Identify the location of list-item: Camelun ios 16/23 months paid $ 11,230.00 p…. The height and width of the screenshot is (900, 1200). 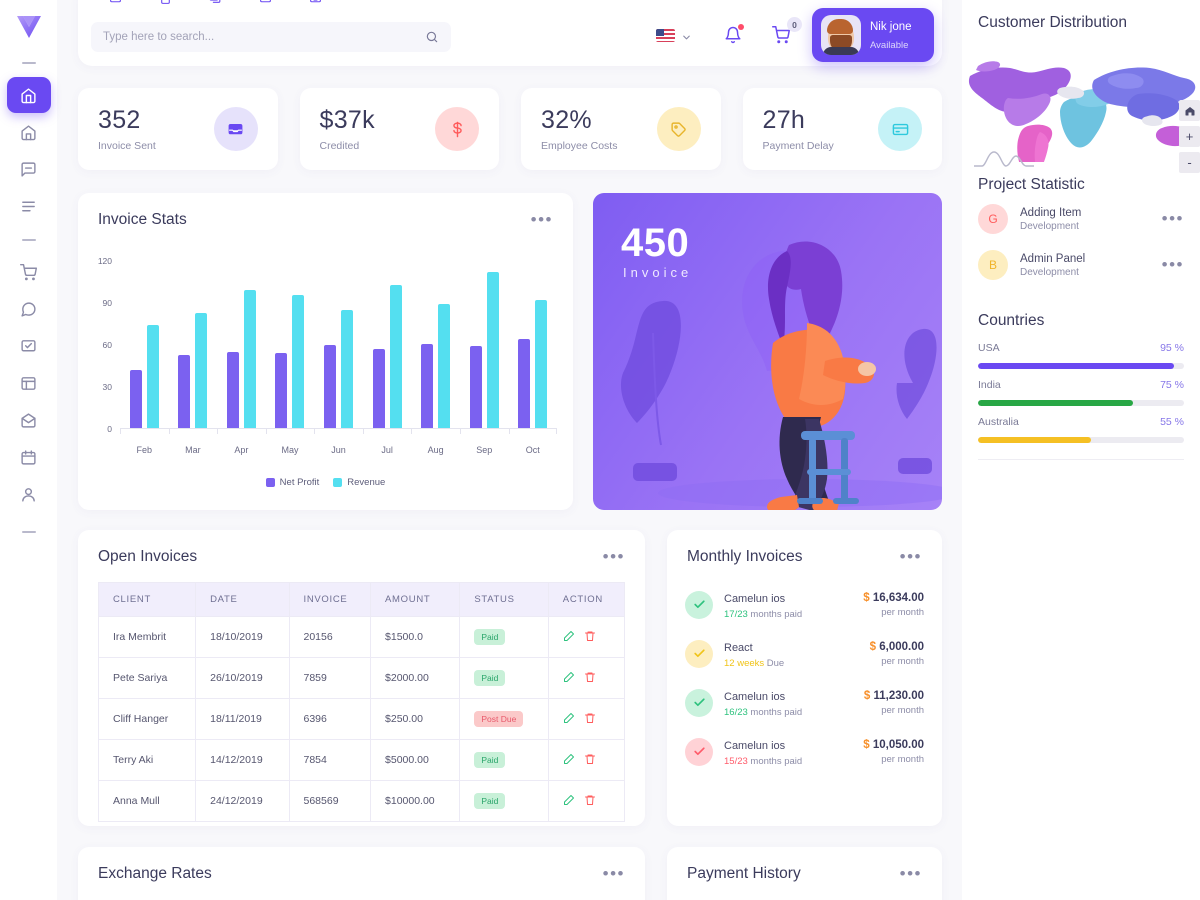
(804, 702).